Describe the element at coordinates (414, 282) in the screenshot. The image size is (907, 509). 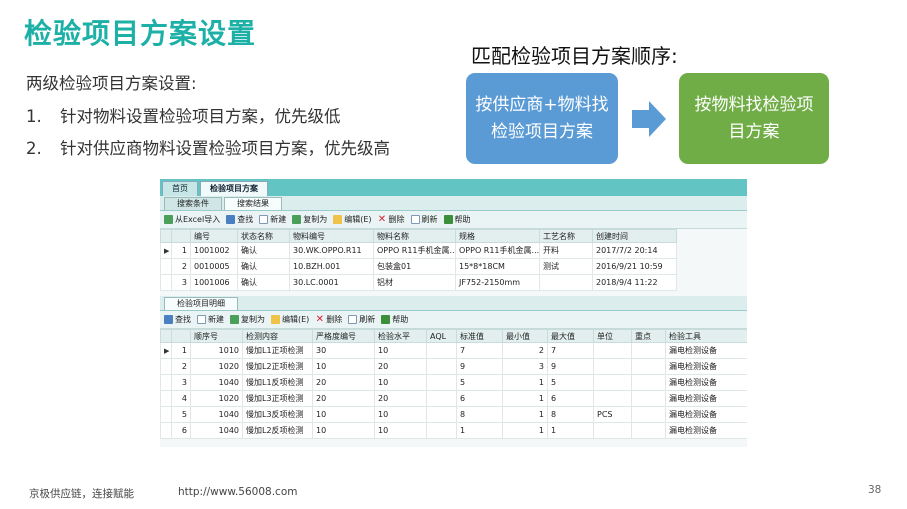
I see `cell: 铝材` at that location.